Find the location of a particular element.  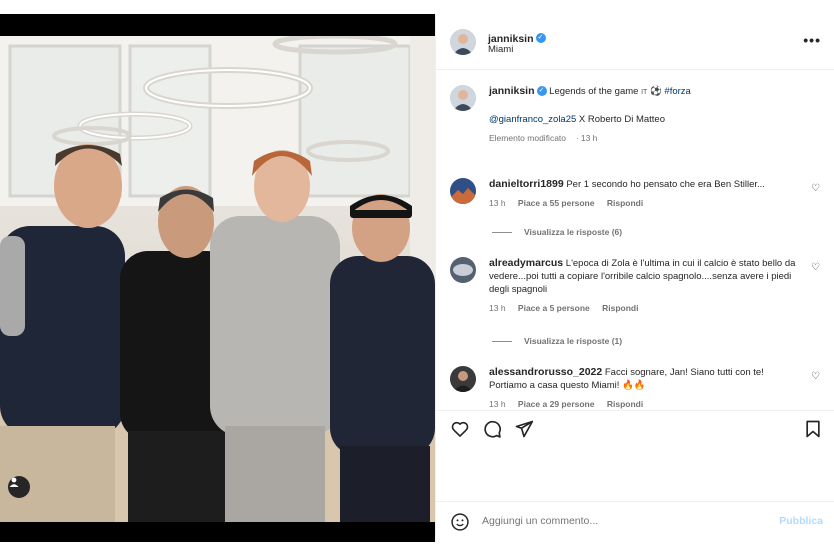

caption-username: janniksin is located at coordinates (512, 91).